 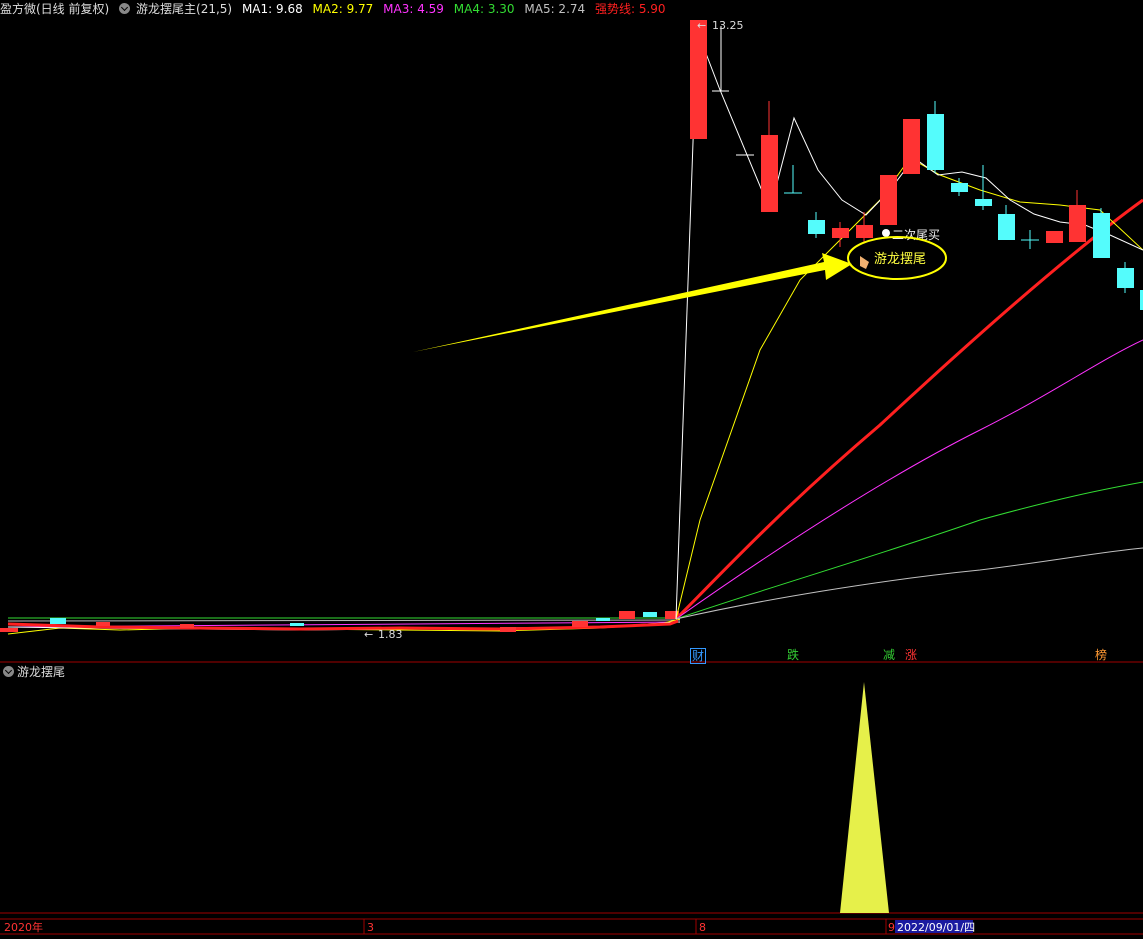 What do you see at coordinates (8, 671) in the screenshot?
I see `sub-indicator-menu-icon` at bounding box center [8, 671].